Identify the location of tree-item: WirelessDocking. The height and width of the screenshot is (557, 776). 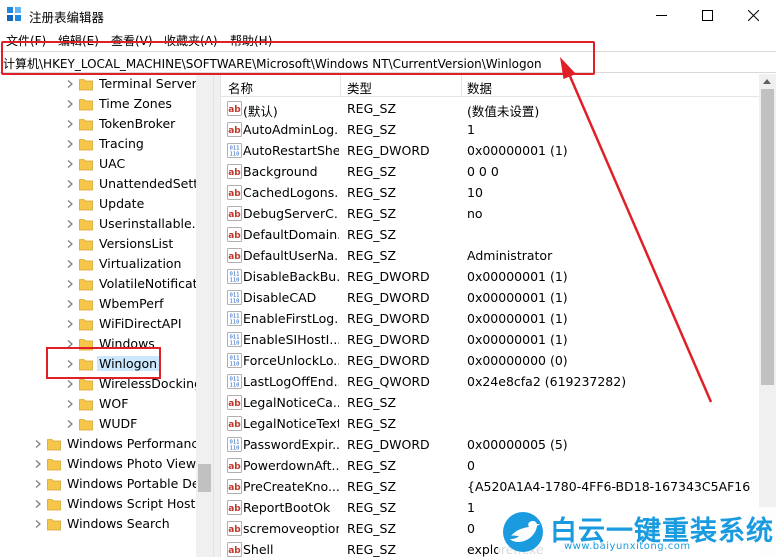
(101, 384).